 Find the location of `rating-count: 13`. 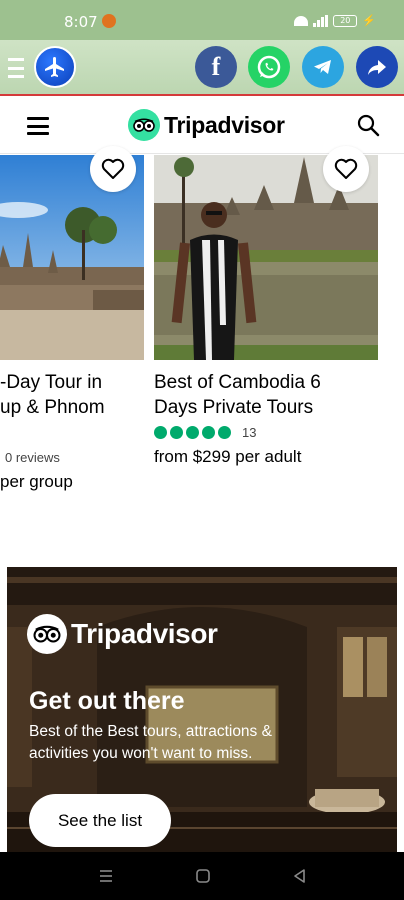

rating-count: 13 is located at coordinates (249, 432).